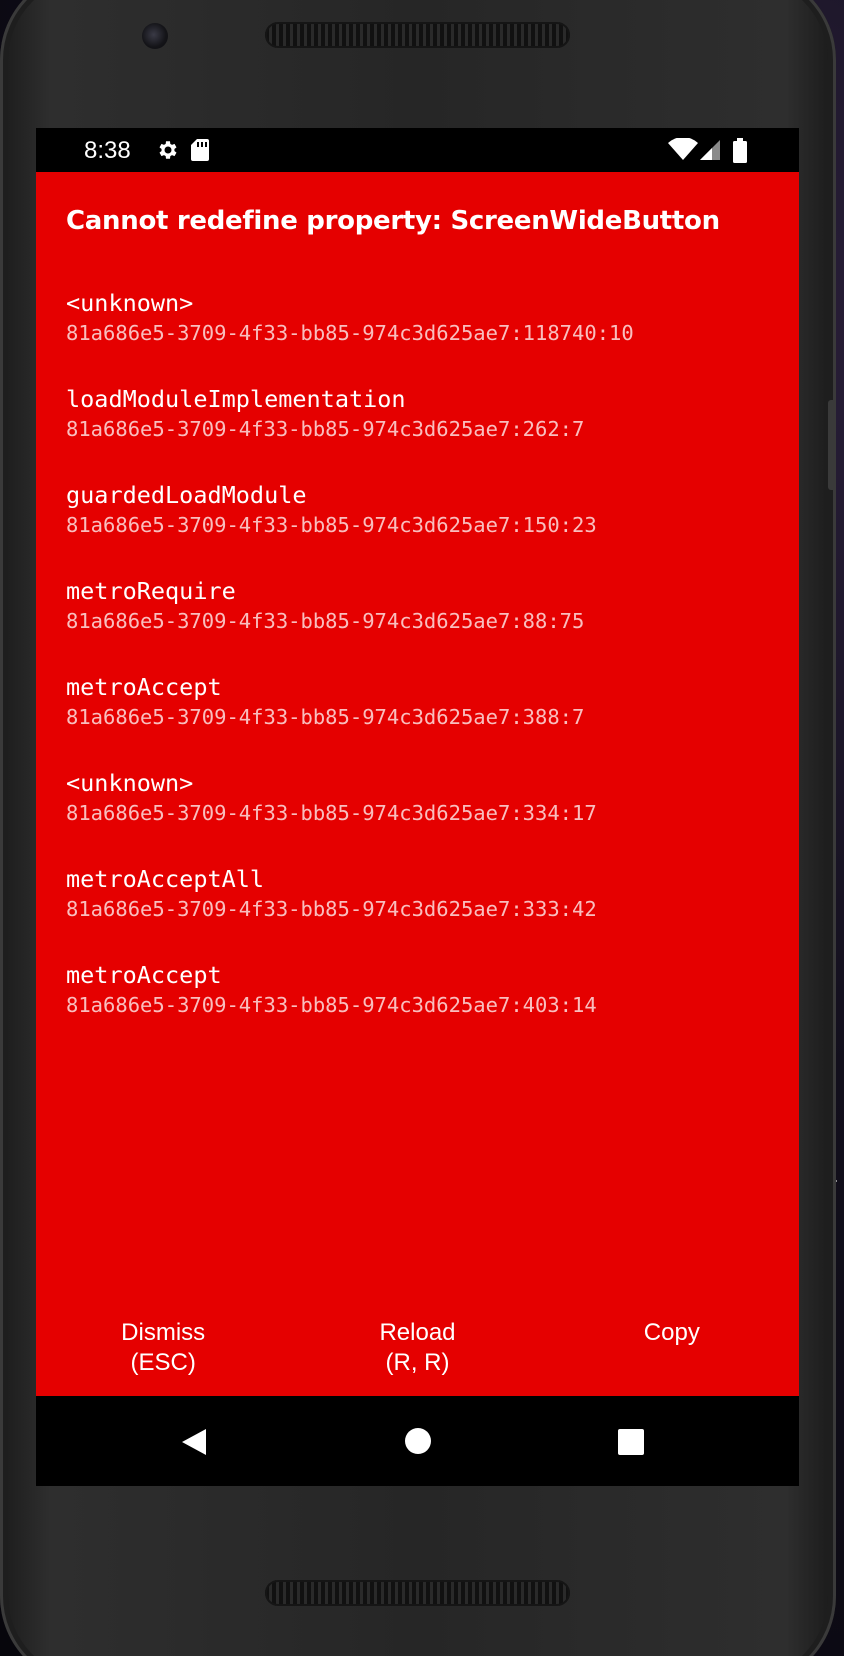 This screenshot has height=1656, width=844. Describe the element at coordinates (194, 1444) in the screenshot. I see `back-icon` at that location.